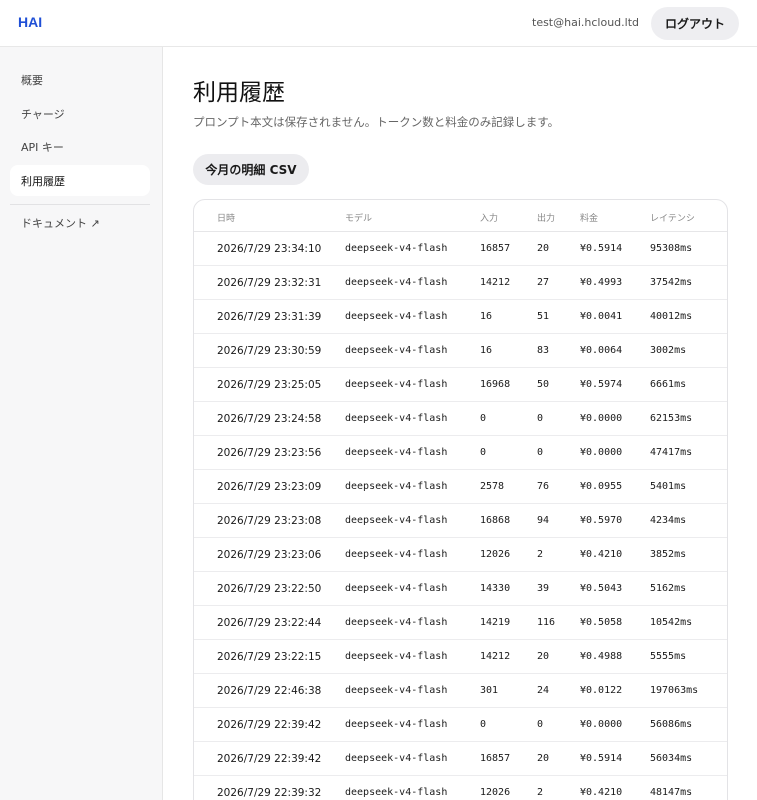 The image size is (757, 800). What do you see at coordinates (671, 418) in the screenshot?
I see `cell-latency: 62153ms` at bounding box center [671, 418].